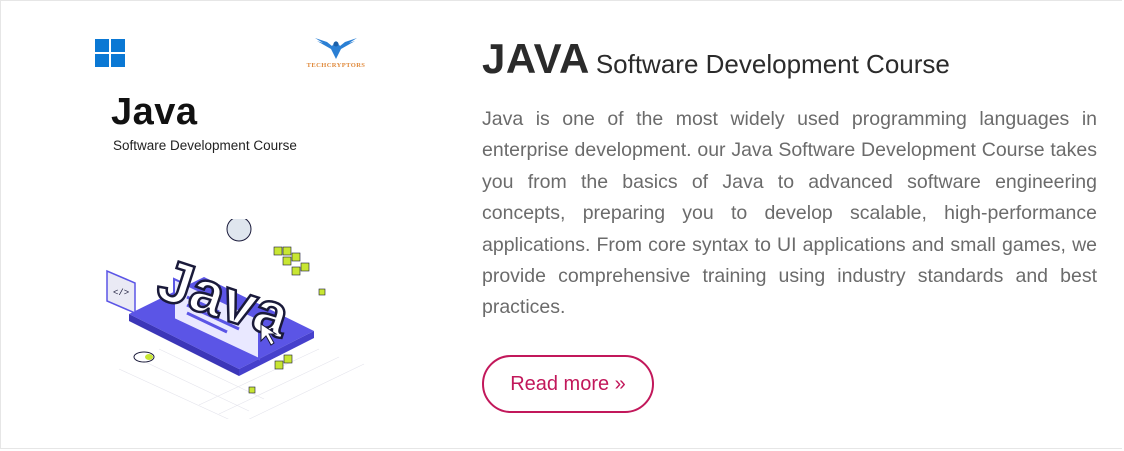  I want to click on windows-icon, so click(110, 53).